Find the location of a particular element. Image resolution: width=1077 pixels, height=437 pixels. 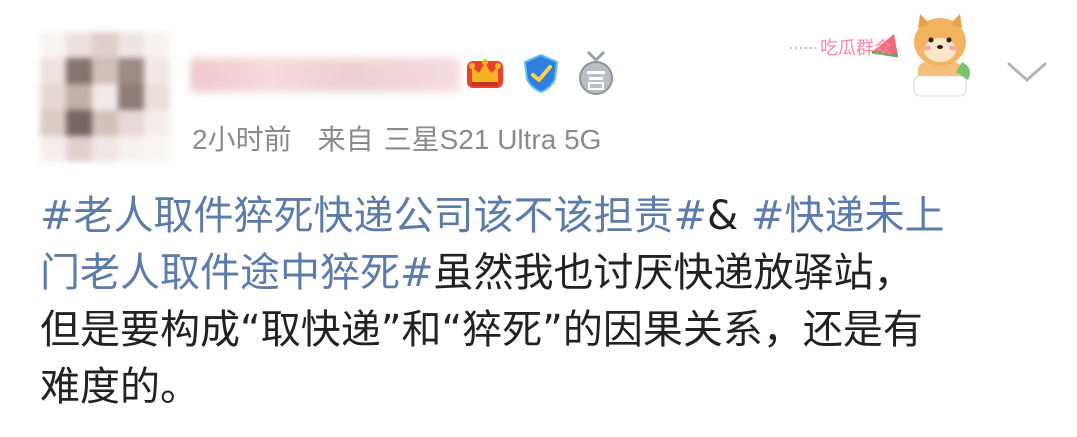

hashtag-link: #快递未上 is located at coordinates (848, 216).